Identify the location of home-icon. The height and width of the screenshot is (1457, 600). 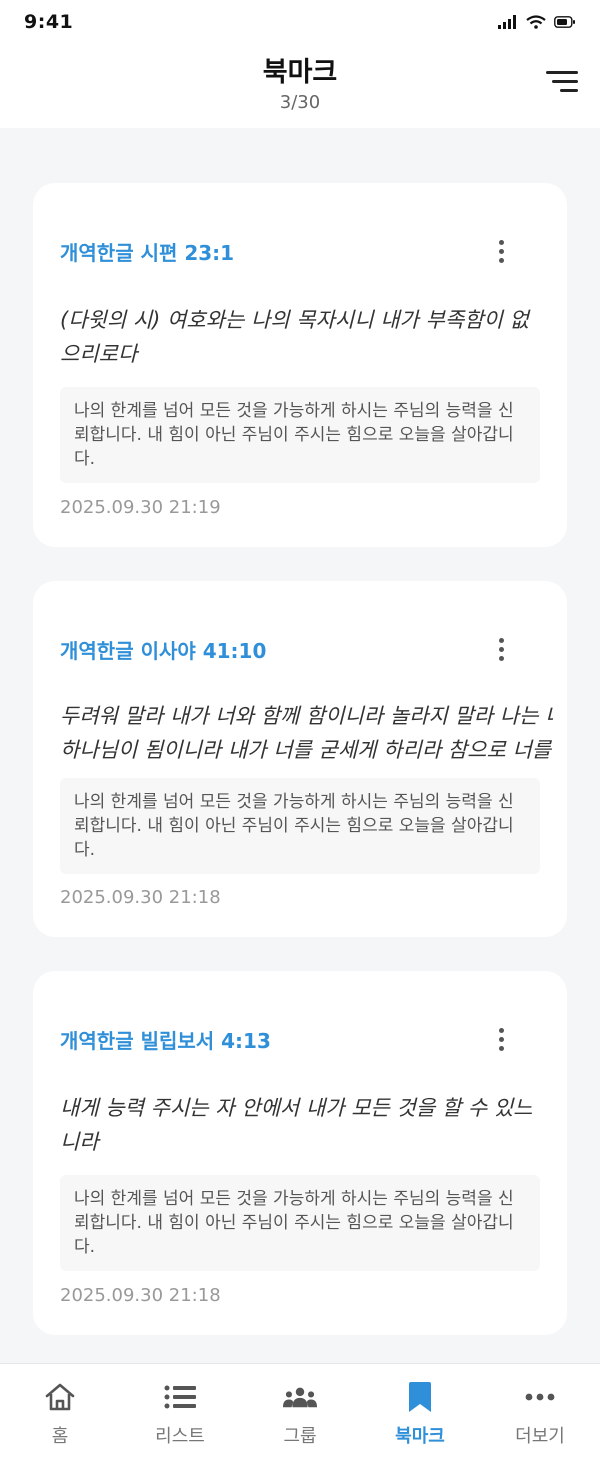
(60, 1397).